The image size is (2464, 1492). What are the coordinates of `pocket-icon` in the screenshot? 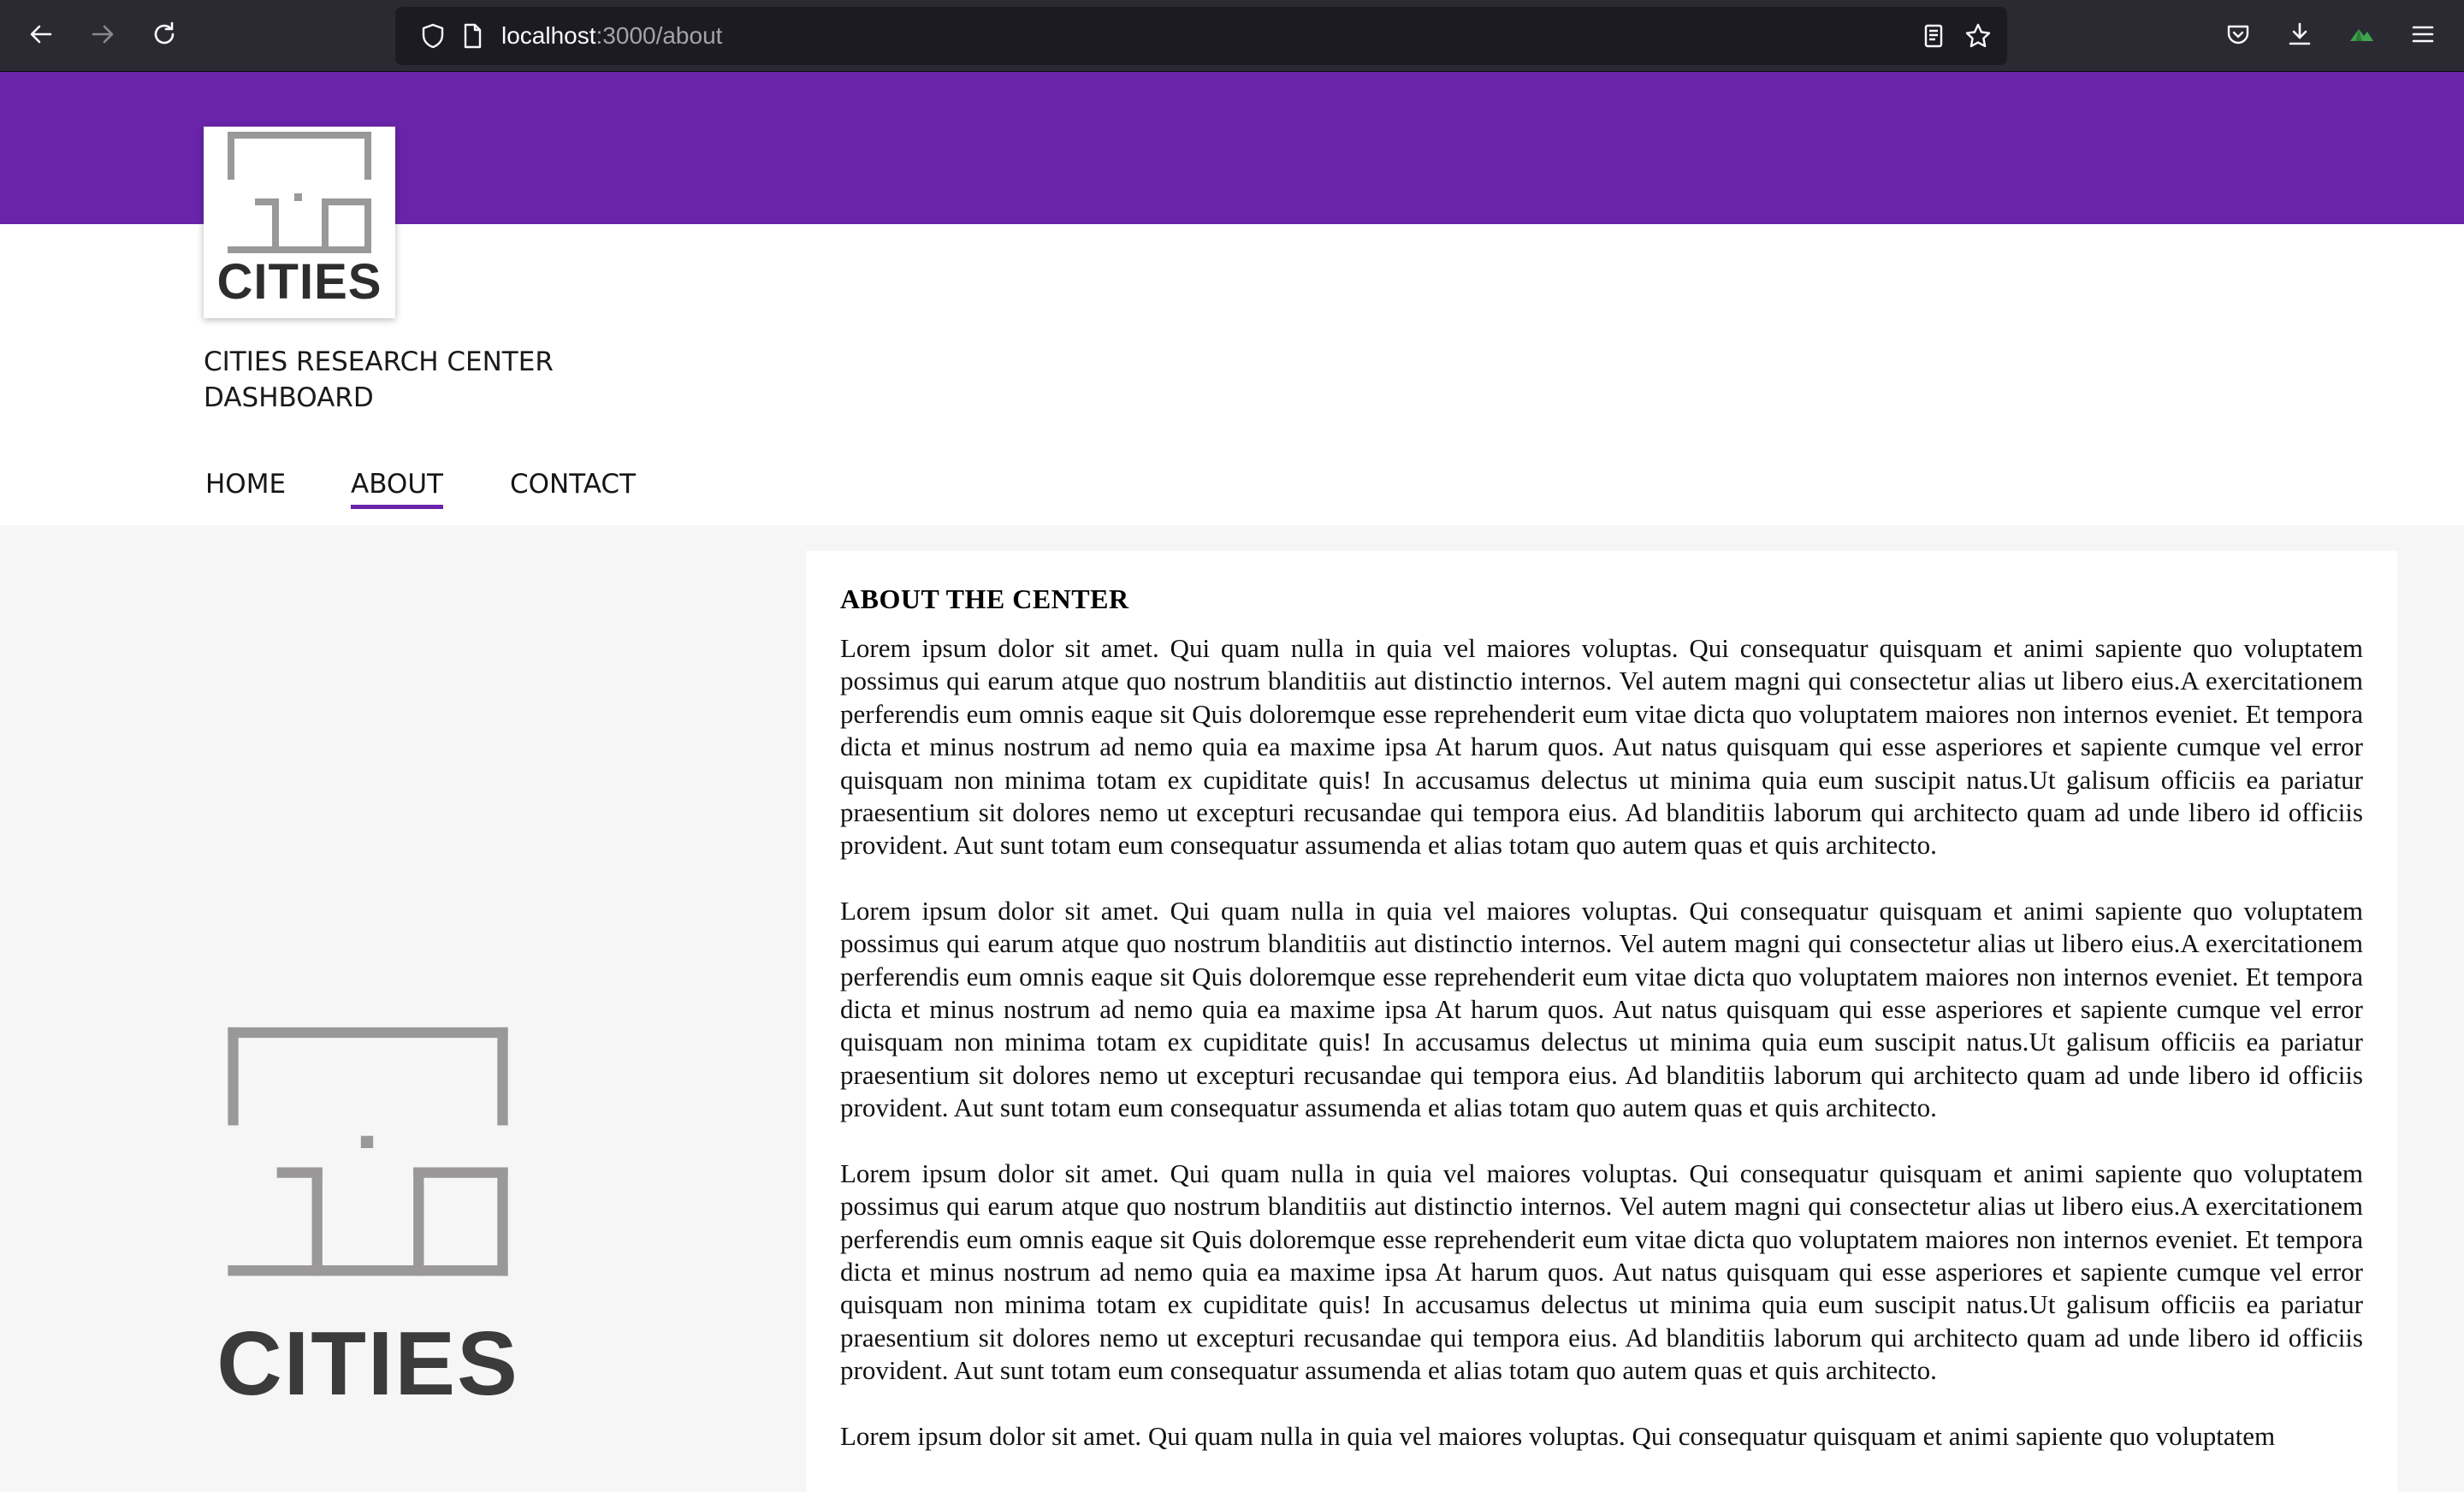 It's located at (2238, 36).